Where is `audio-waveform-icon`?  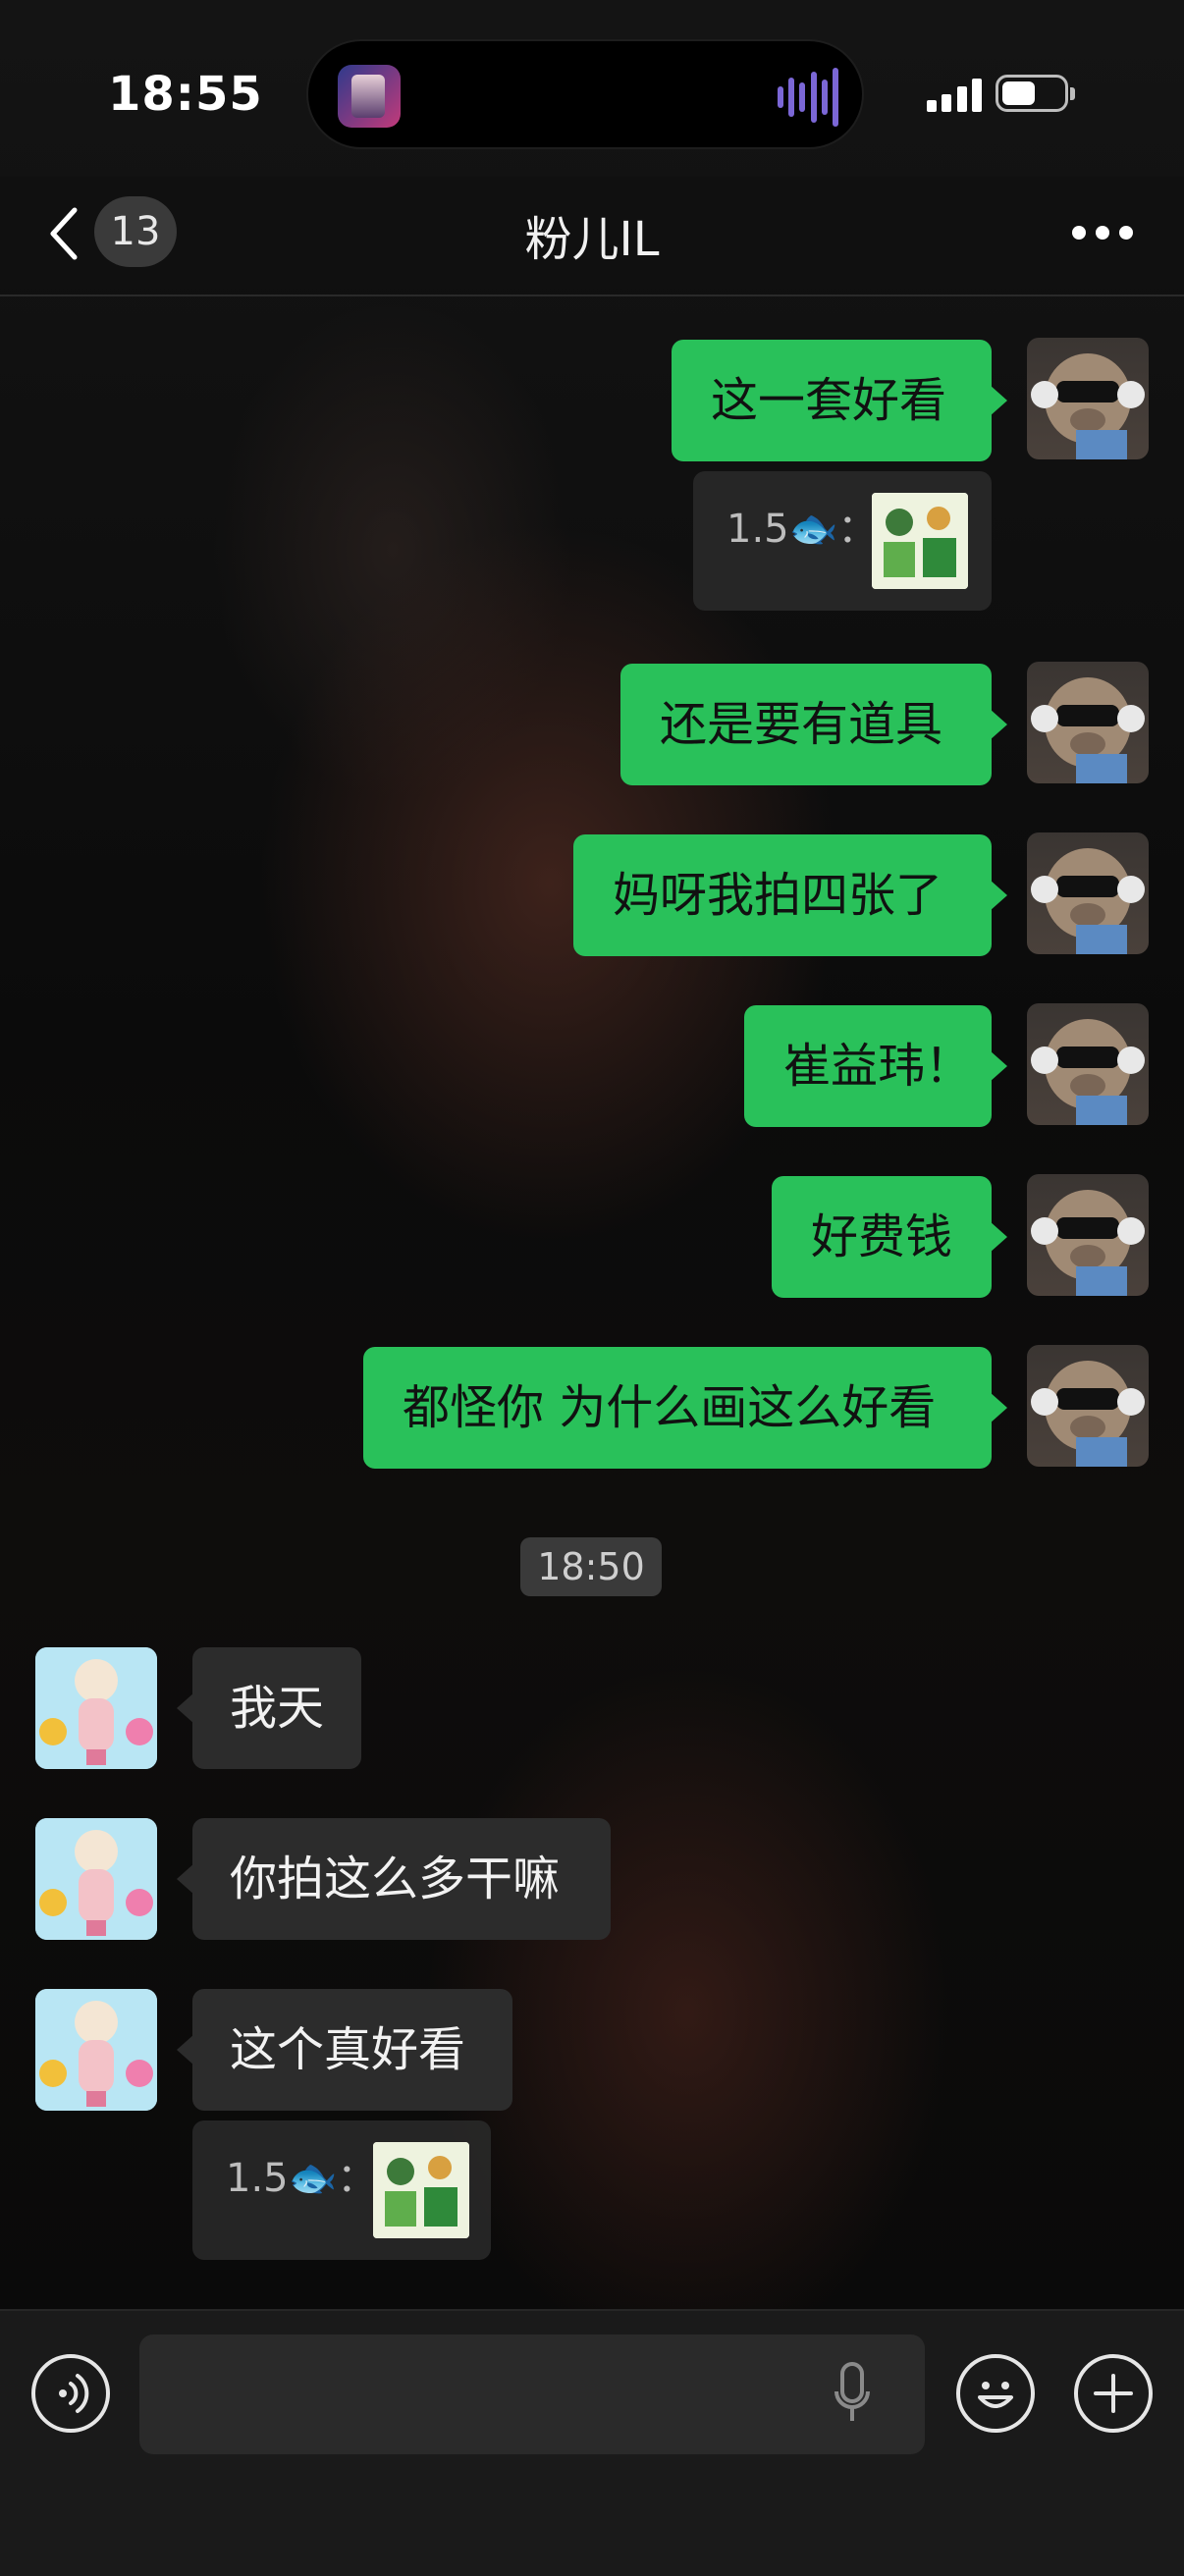 audio-waveform-icon is located at coordinates (808, 97).